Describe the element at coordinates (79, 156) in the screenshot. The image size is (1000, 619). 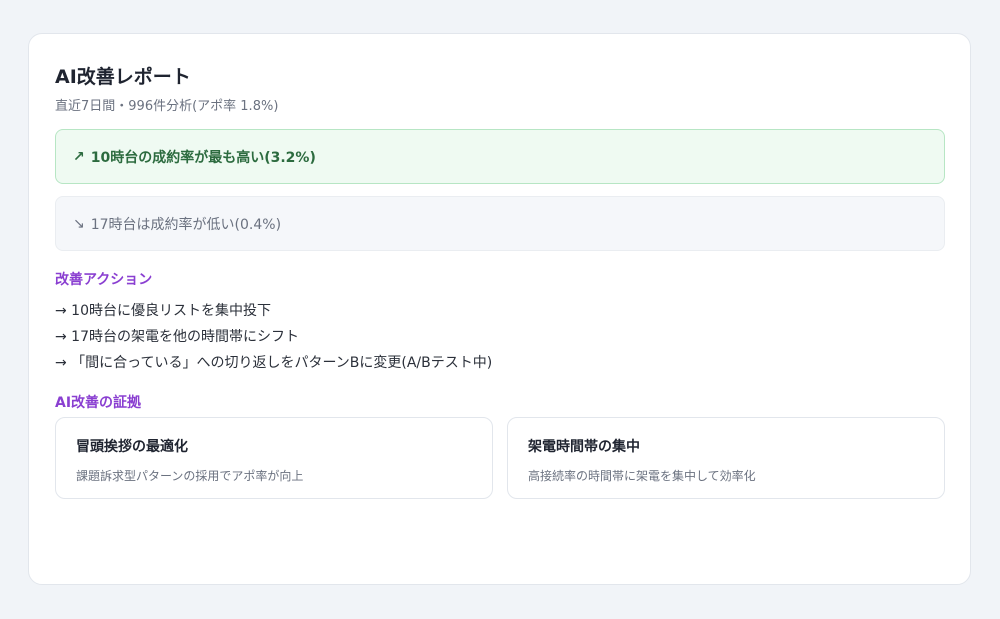
I see `trend-up-icon: ↗` at that location.